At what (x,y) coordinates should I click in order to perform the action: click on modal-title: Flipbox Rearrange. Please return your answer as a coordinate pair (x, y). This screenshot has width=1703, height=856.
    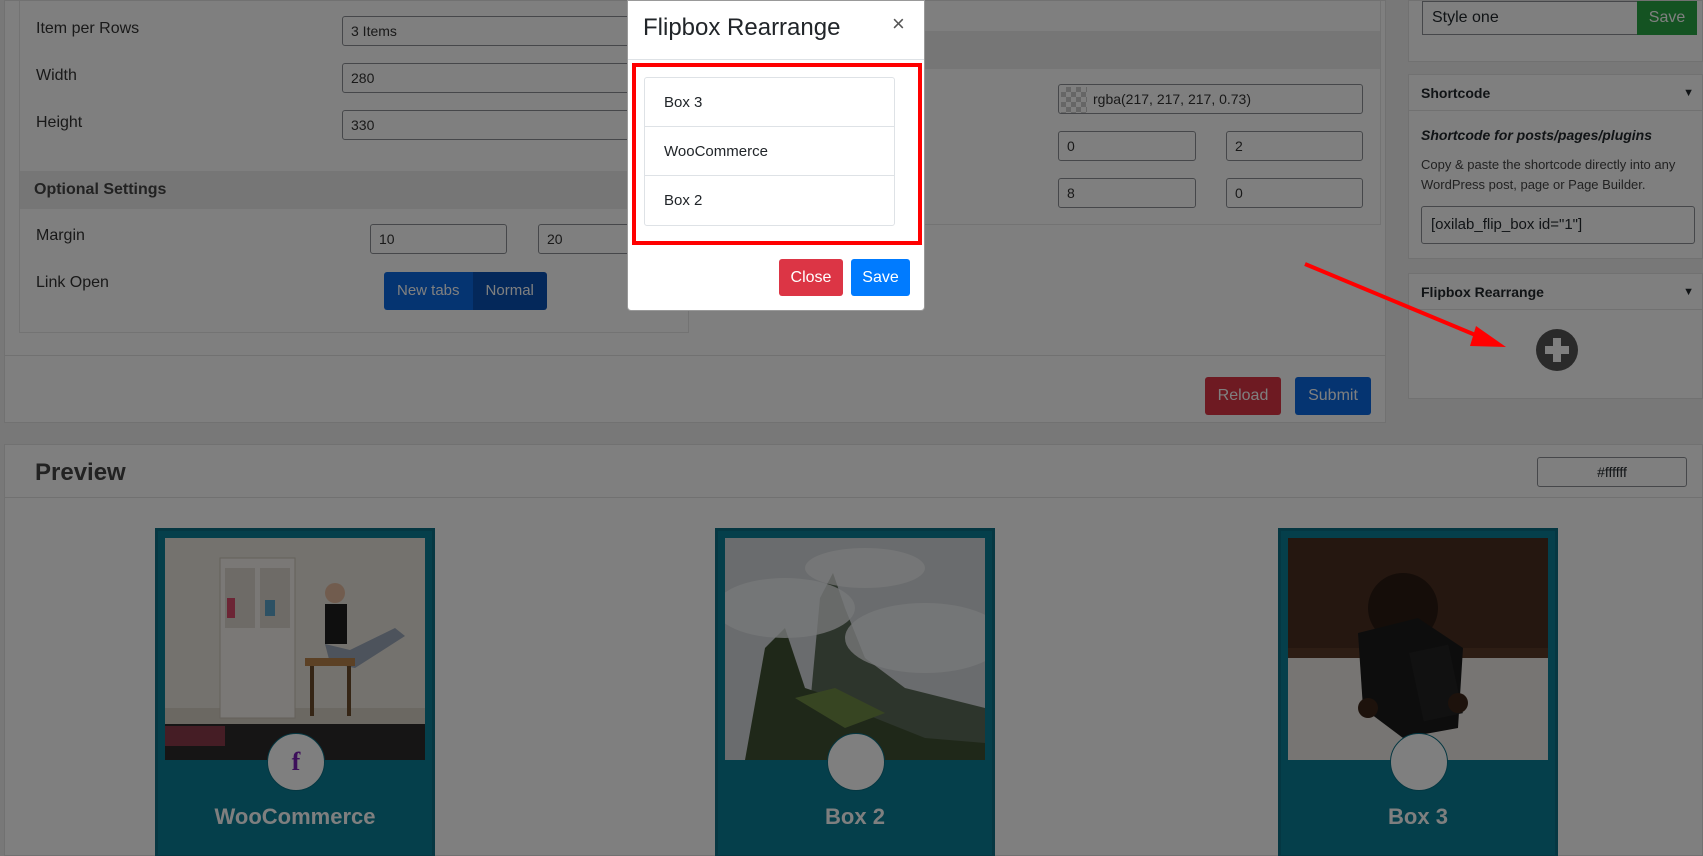
    Looking at the image, I should click on (742, 27).